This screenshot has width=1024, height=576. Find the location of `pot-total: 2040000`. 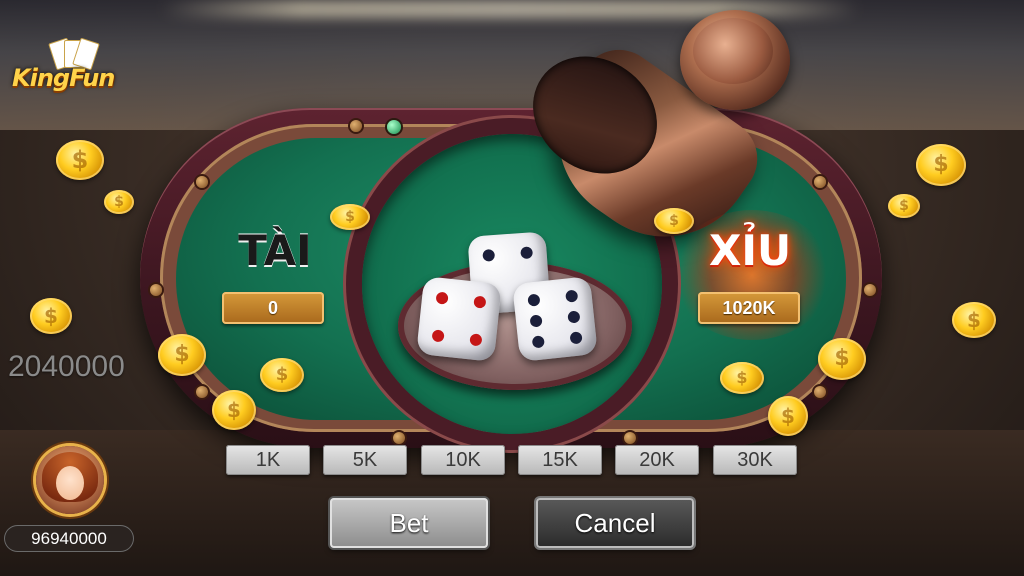

pot-total: 2040000 is located at coordinates (66, 366).